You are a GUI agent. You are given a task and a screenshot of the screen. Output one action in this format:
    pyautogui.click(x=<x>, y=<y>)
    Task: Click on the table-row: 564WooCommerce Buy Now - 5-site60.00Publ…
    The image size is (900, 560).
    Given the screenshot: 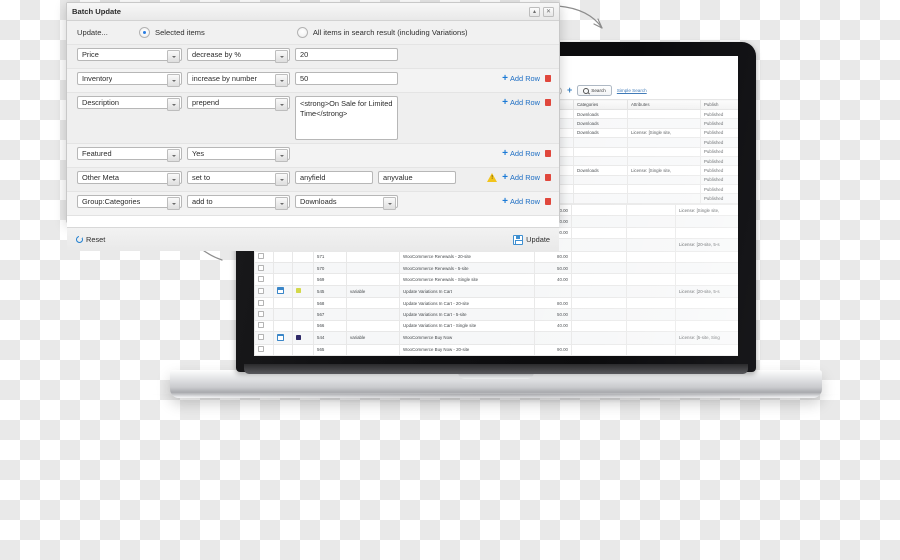 What is the action you would take?
    pyautogui.click(x=496, y=355)
    